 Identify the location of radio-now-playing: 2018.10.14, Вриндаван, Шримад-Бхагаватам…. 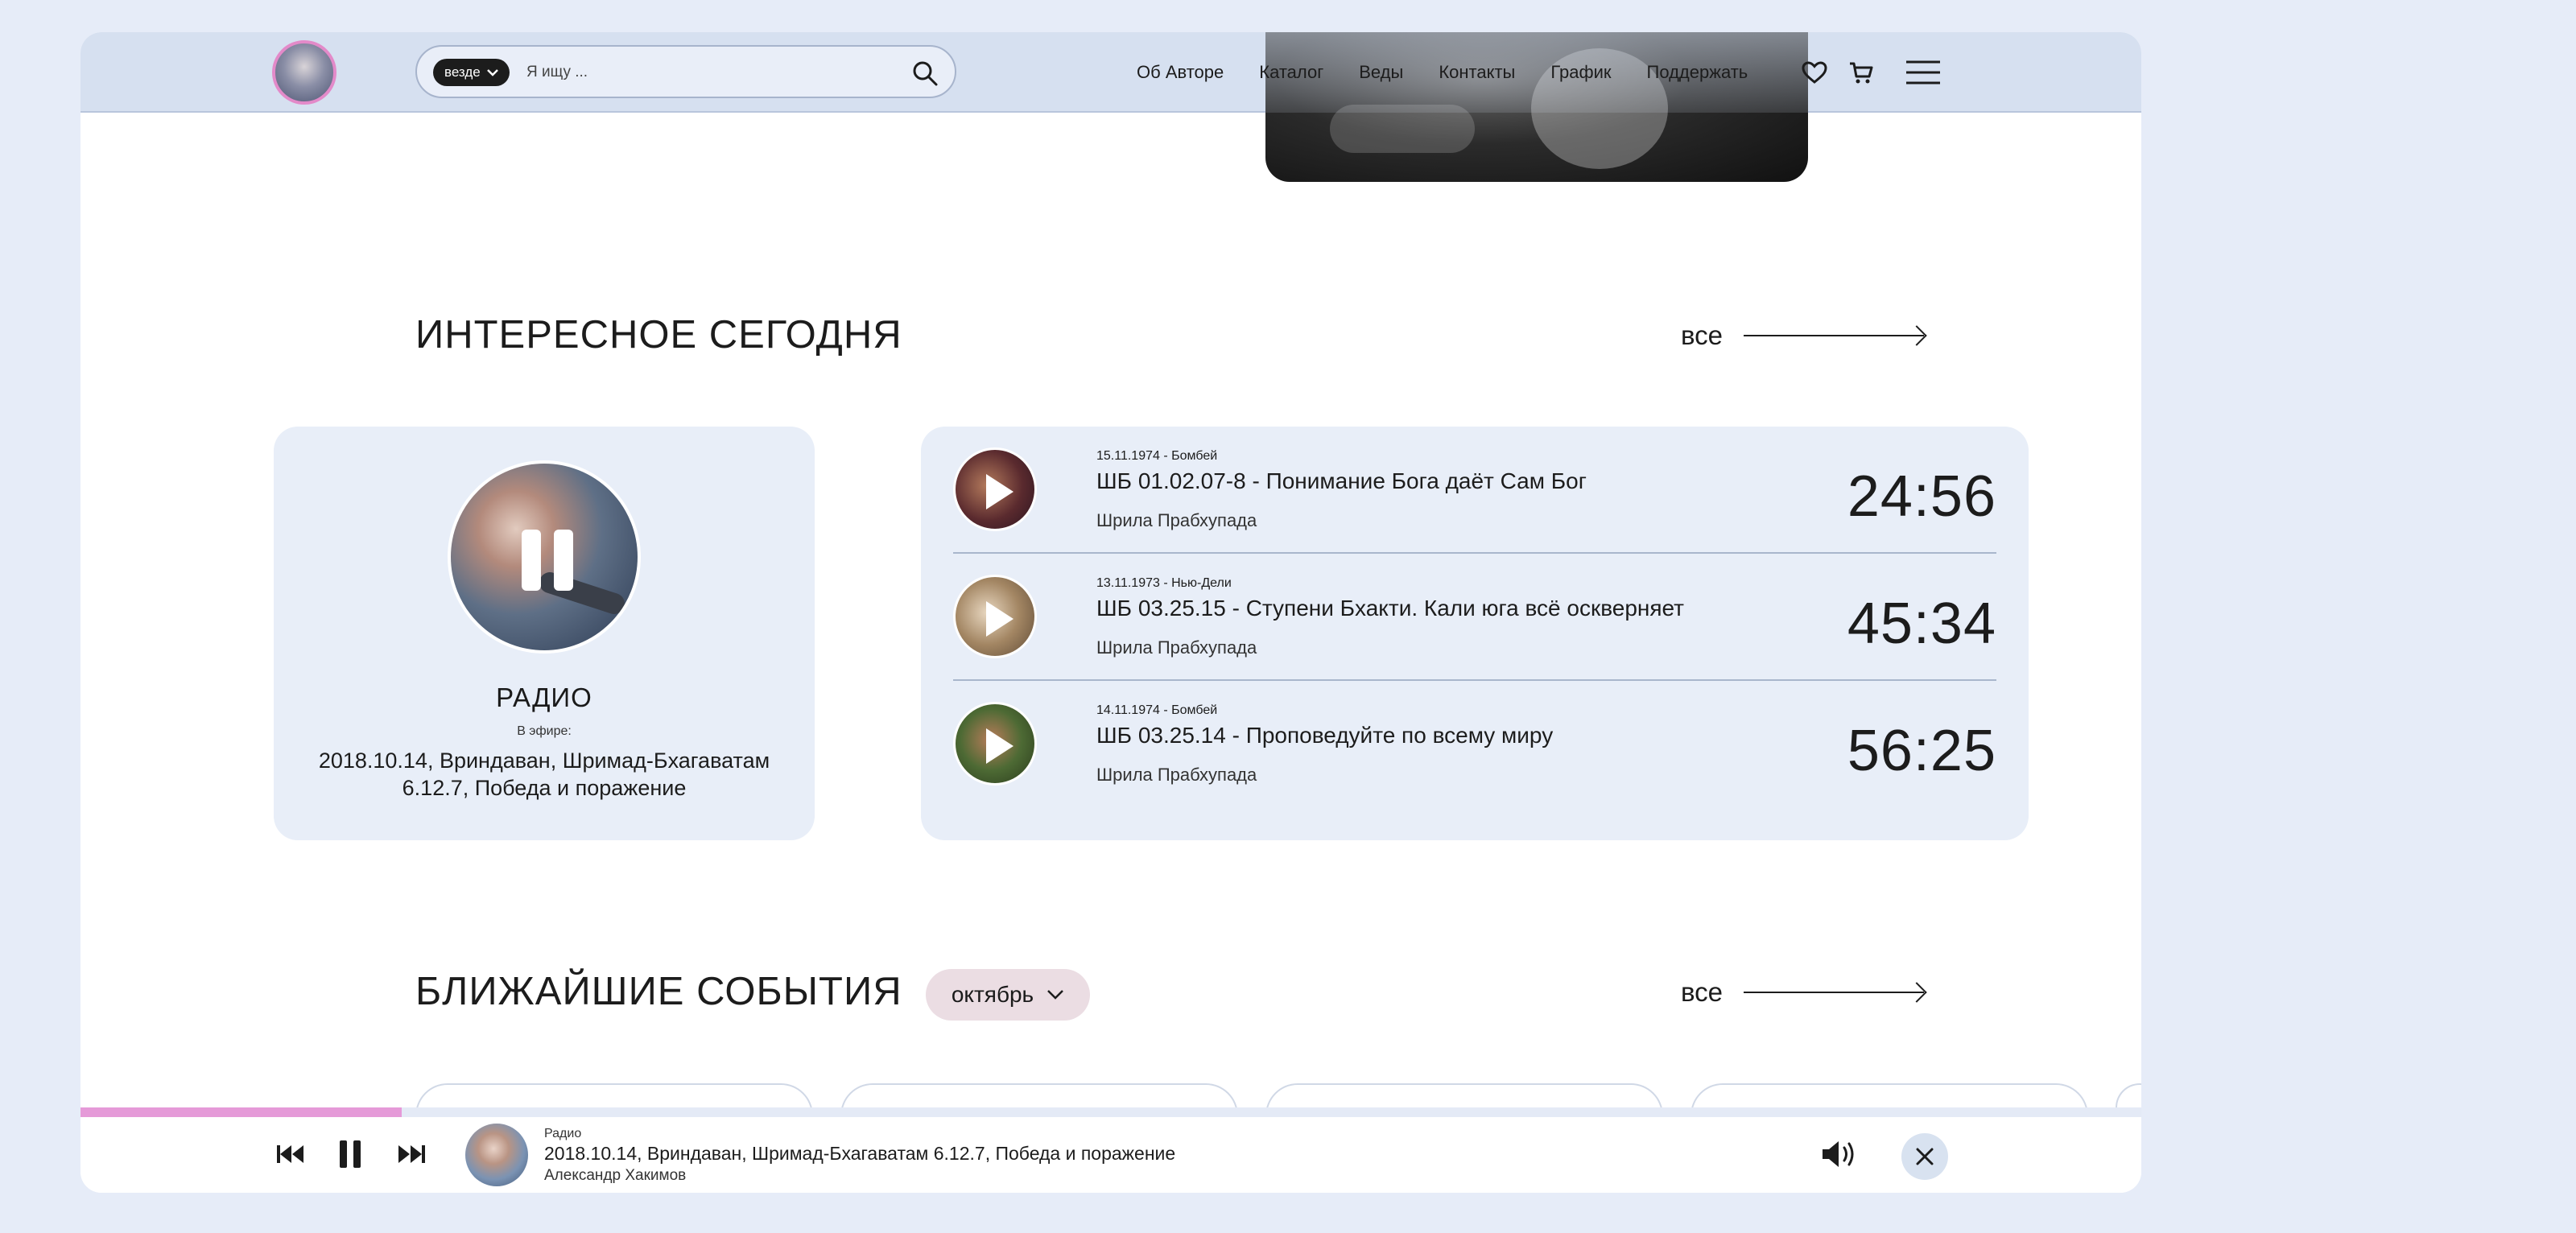
(544, 774).